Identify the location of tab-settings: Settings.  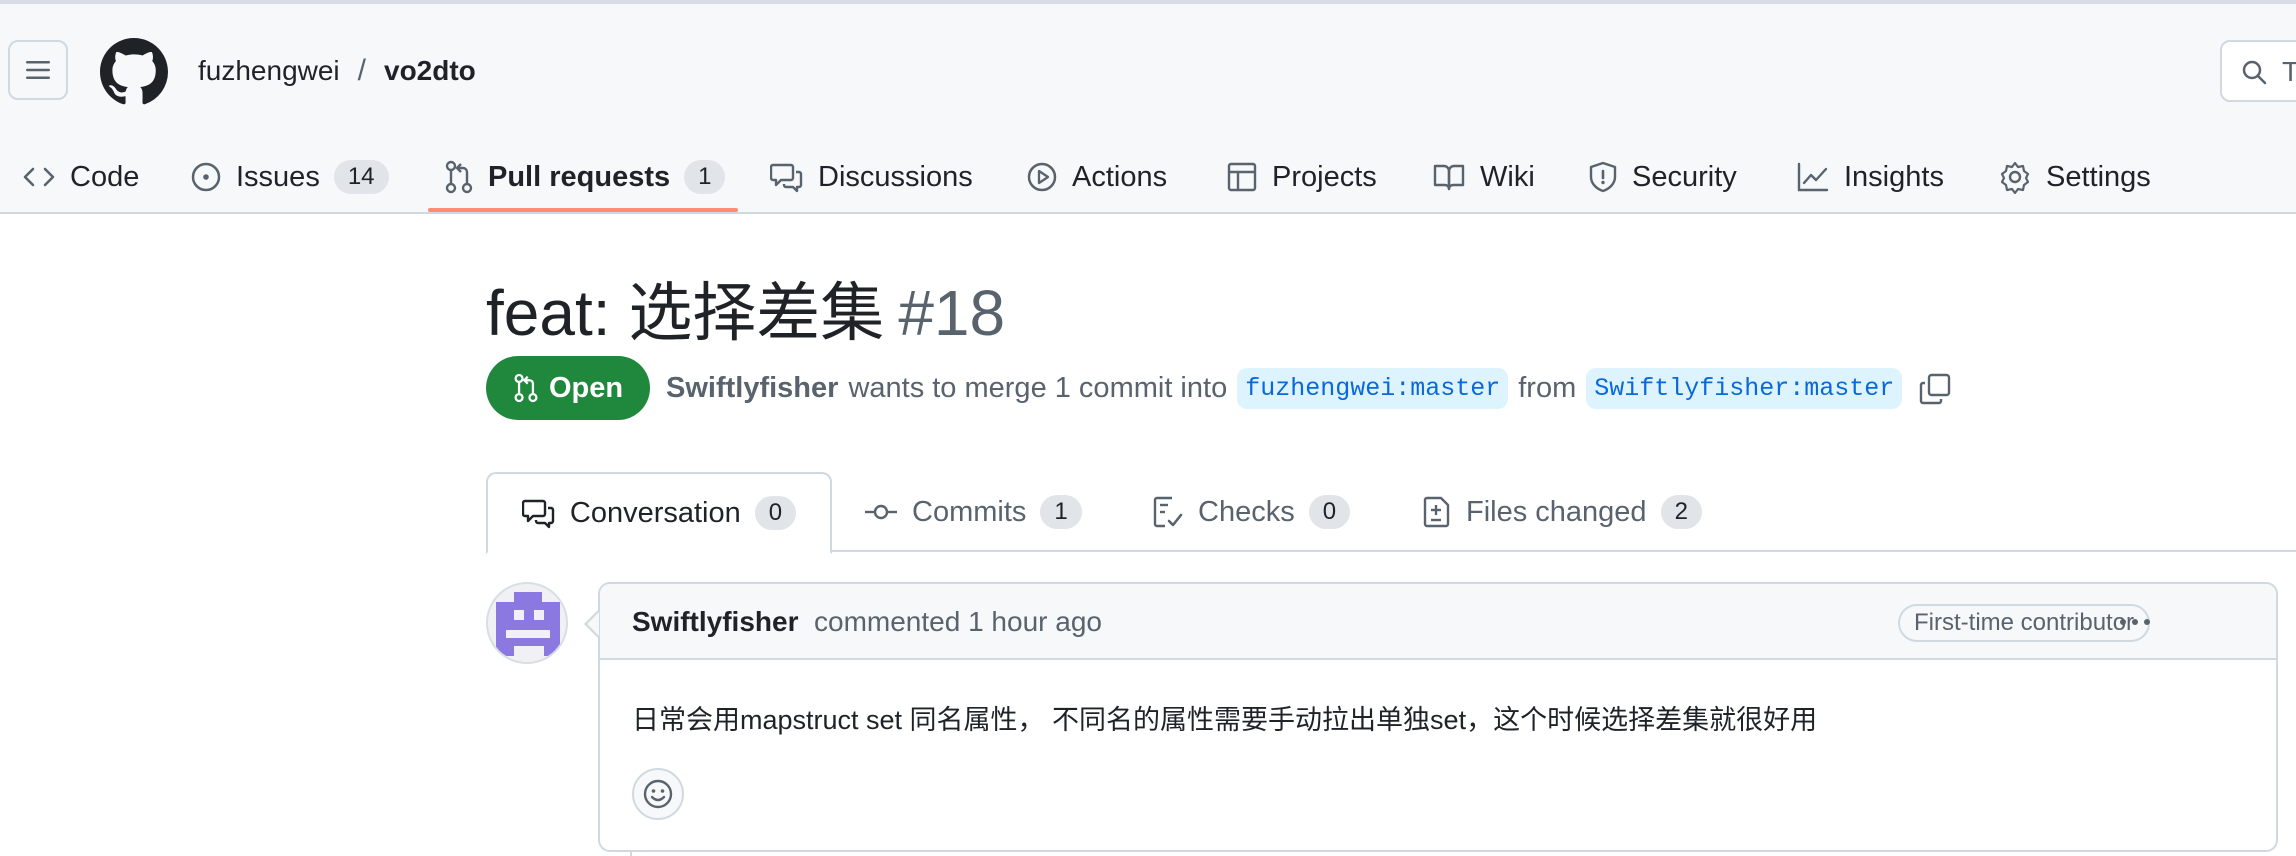
(2074, 177).